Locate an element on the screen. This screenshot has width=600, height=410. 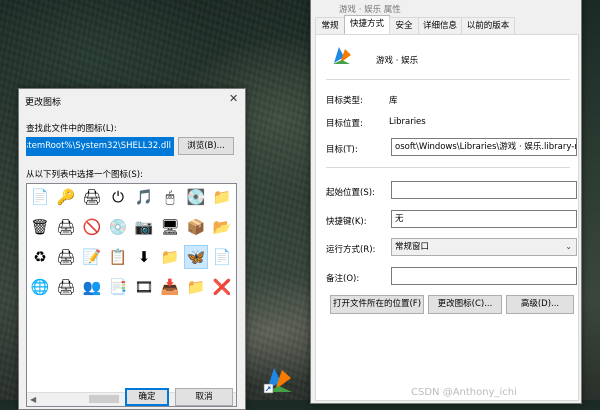
icon-list-label: 从以下列表中选择一个图标(S): is located at coordinates (84, 175).